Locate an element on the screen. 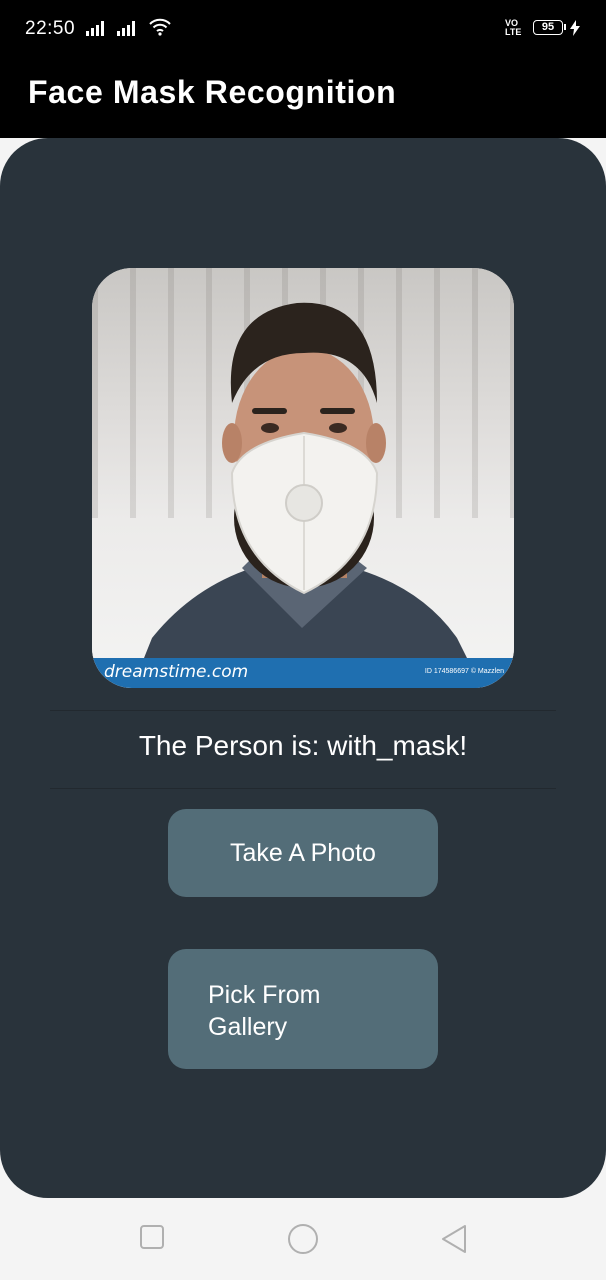 This screenshot has width=606, height=1280. system-nav-bar is located at coordinates (303, 1239).